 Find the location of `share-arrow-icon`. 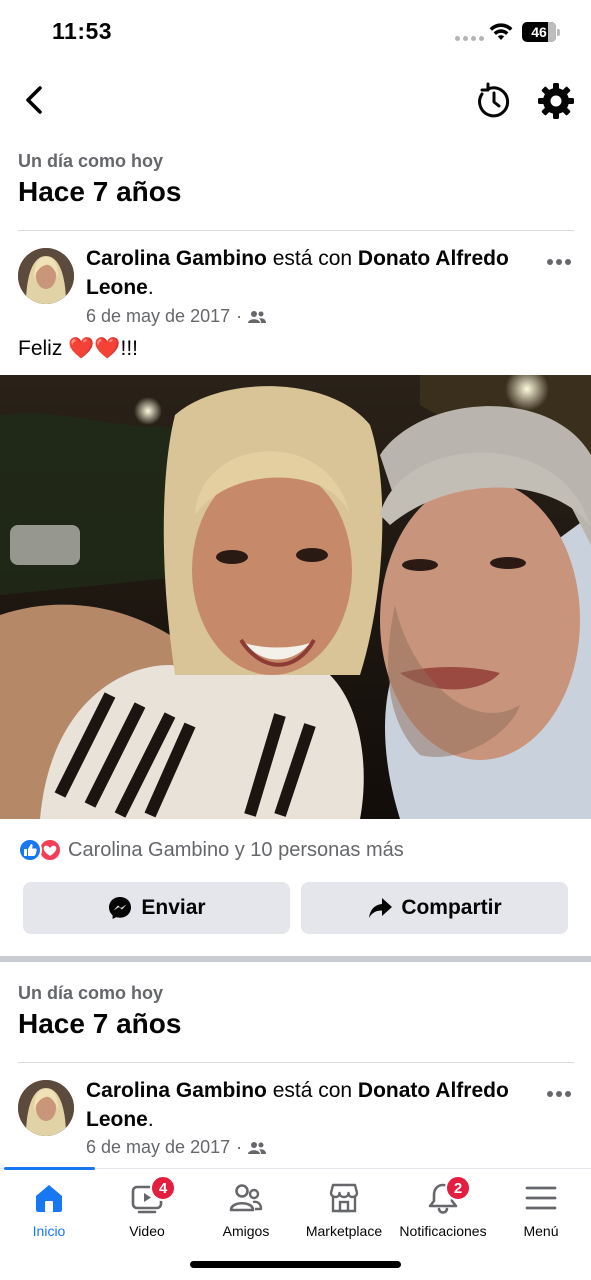

share-arrow-icon is located at coordinates (381, 908).